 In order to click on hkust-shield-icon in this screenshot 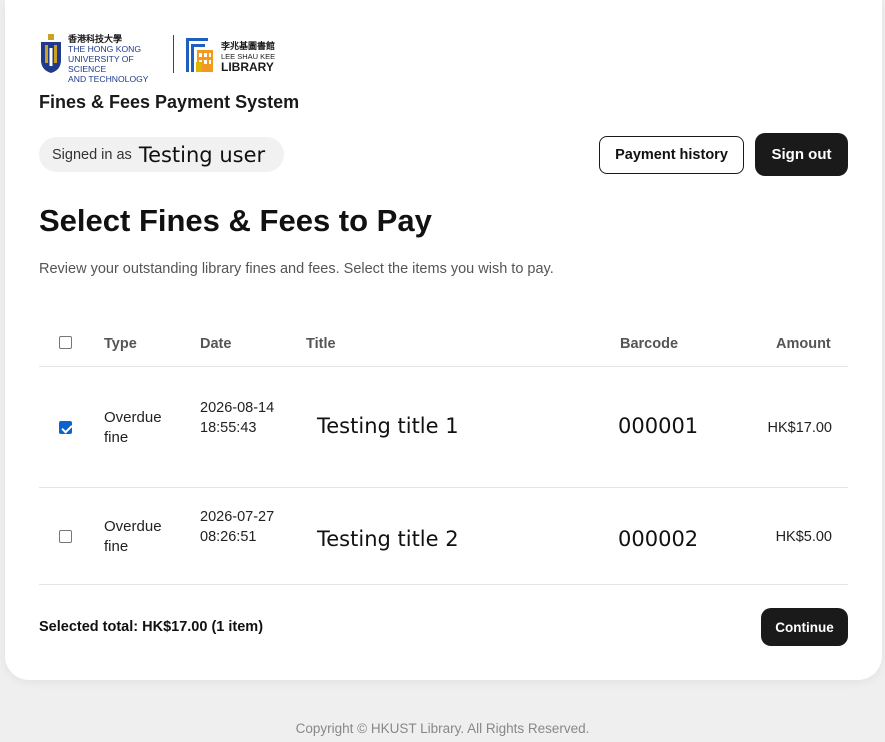, I will do `click(51, 53)`.